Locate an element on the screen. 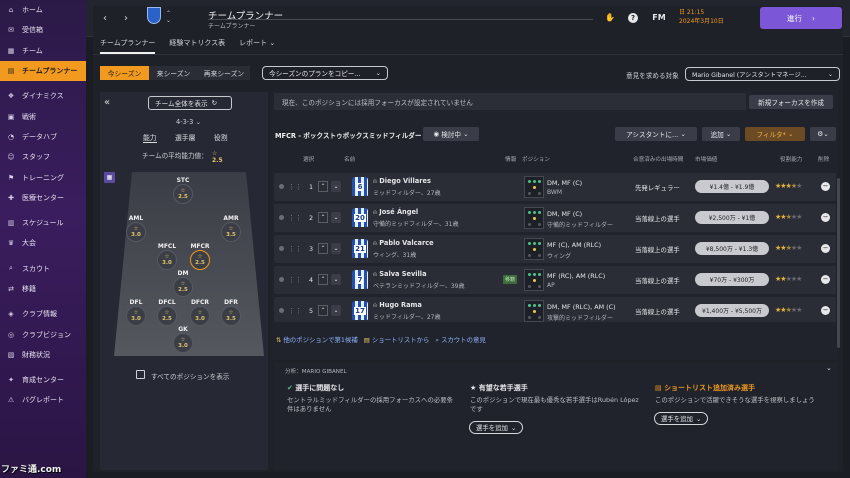 The width and height of the screenshot is (850, 478). grid-view-icon: ▦ is located at coordinates (109, 177).